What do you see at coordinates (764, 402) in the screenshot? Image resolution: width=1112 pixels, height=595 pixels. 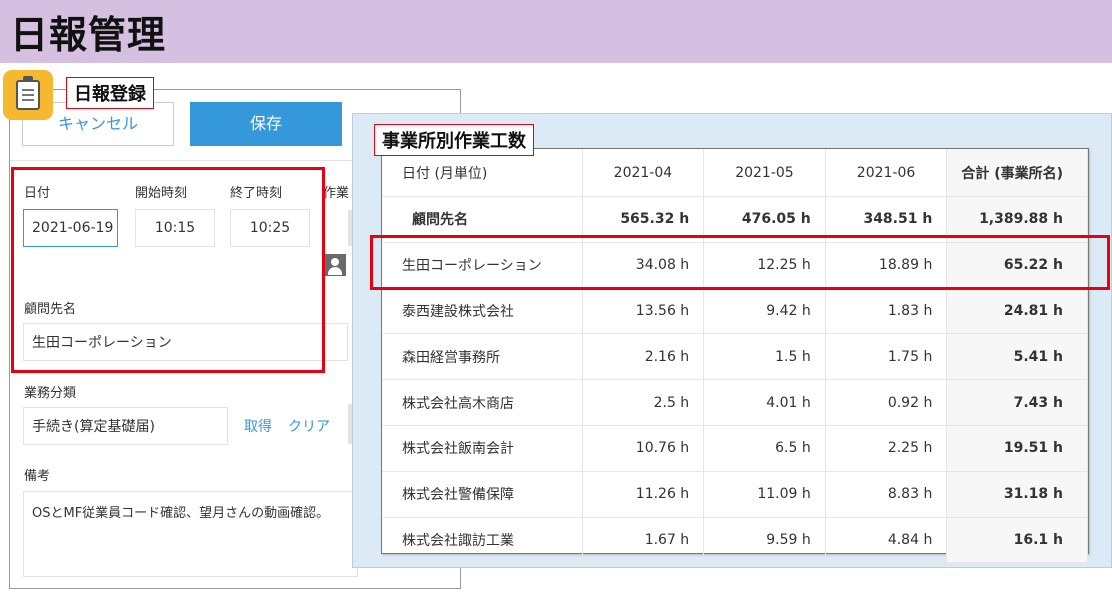 I see `table-cell: 4.01 h` at bounding box center [764, 402].